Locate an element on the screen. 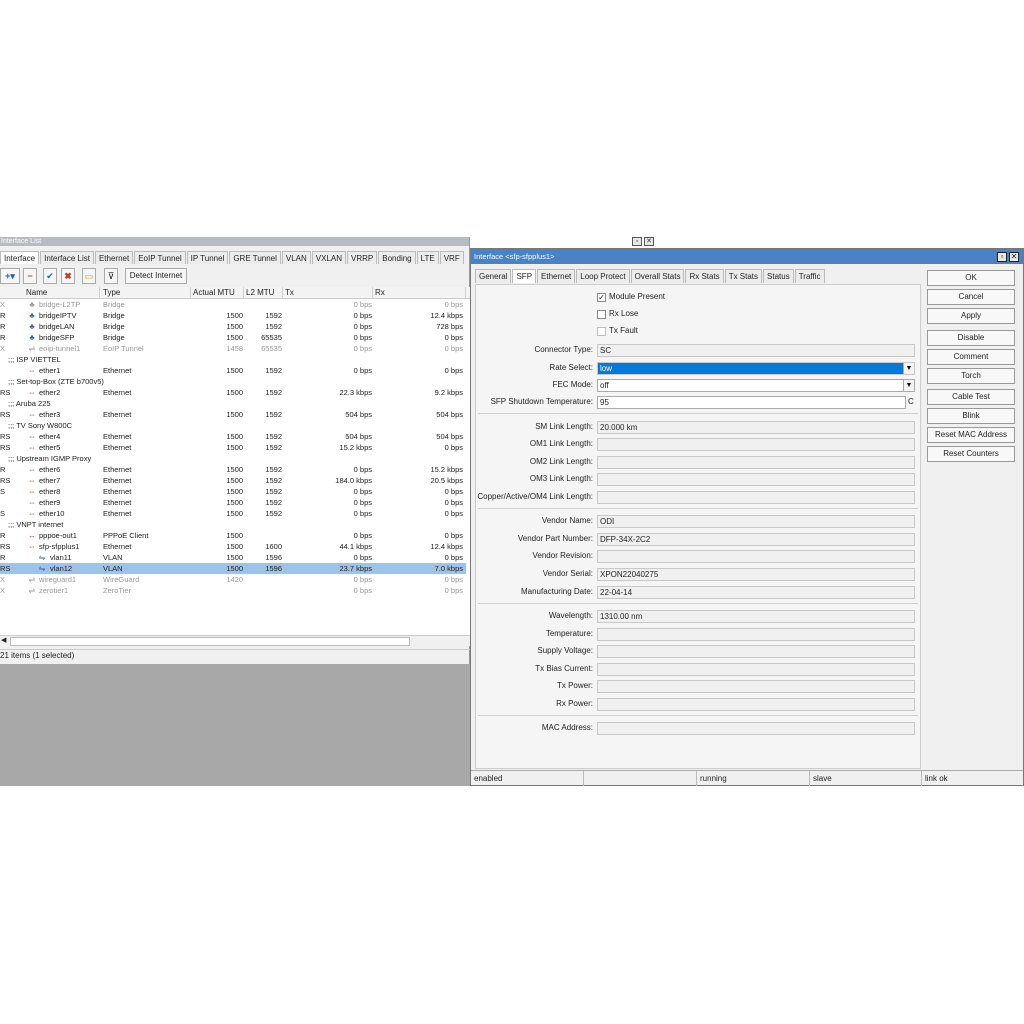 The image size is (1024, 1024). tab-status: Status is located at coordinates (778, 276).